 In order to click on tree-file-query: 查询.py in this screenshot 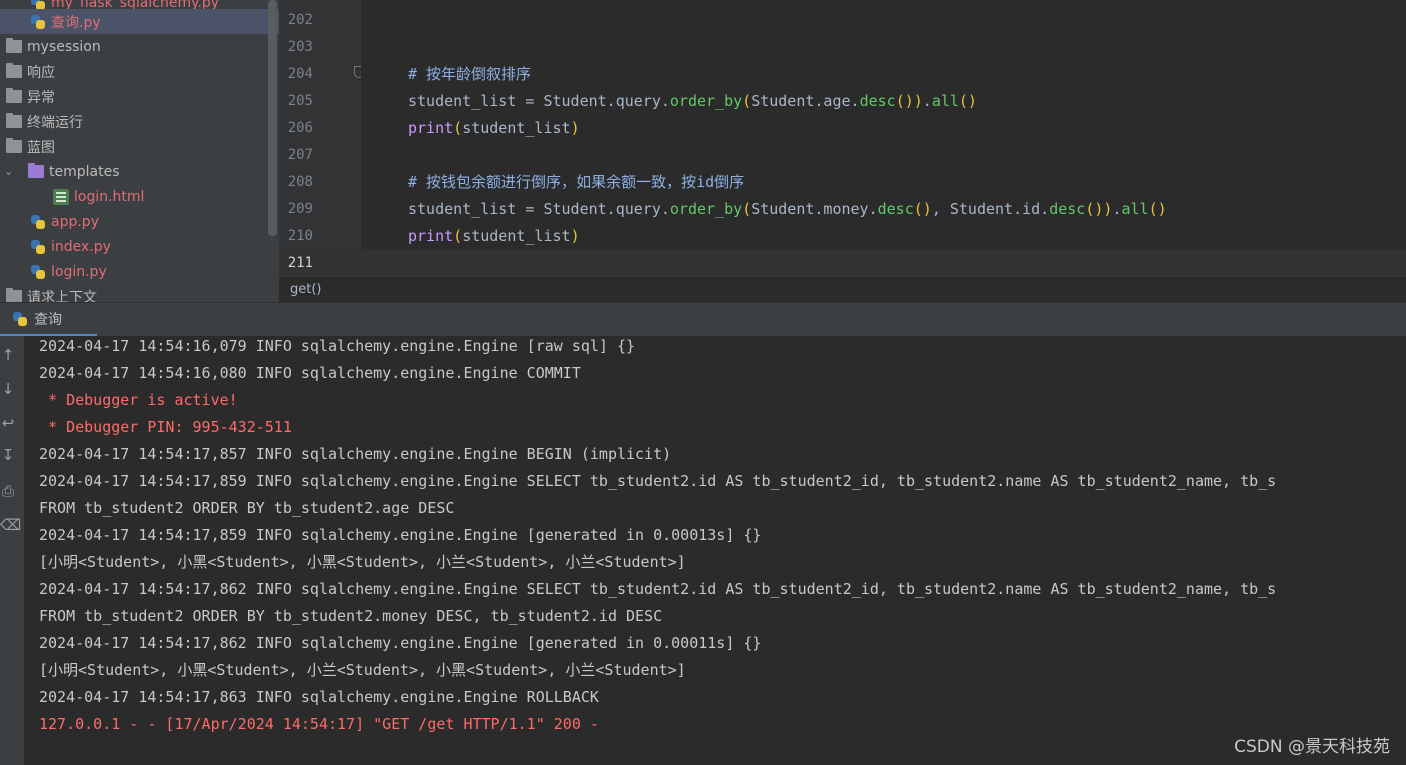, I will do `click(139, 21)`.